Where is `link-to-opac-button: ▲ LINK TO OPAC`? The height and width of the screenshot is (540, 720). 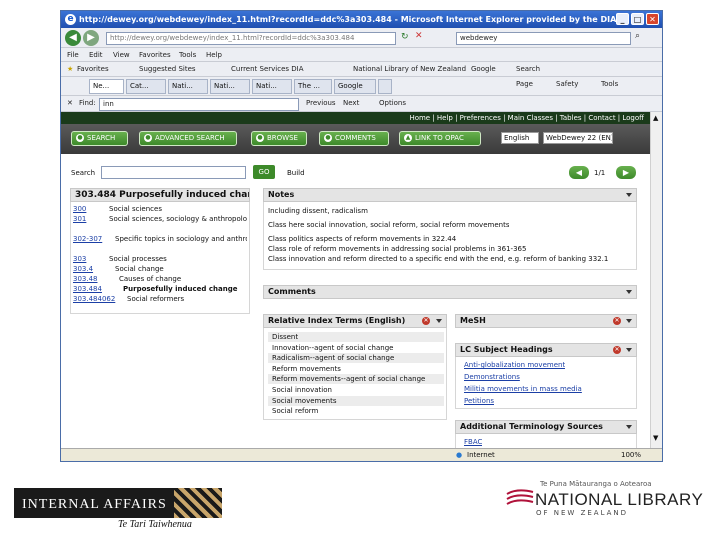 link-to-opac-button: ▲ LINK TO OPAC is located at coordinates (440, 138).